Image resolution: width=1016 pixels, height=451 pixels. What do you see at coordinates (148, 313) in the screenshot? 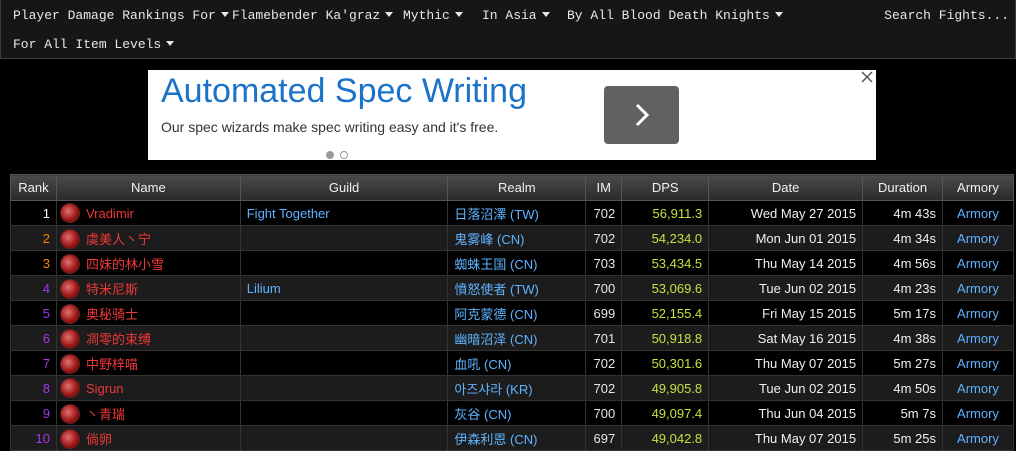
I see `name-cell: 奥秘骑士` at bounding box center [148, 313].